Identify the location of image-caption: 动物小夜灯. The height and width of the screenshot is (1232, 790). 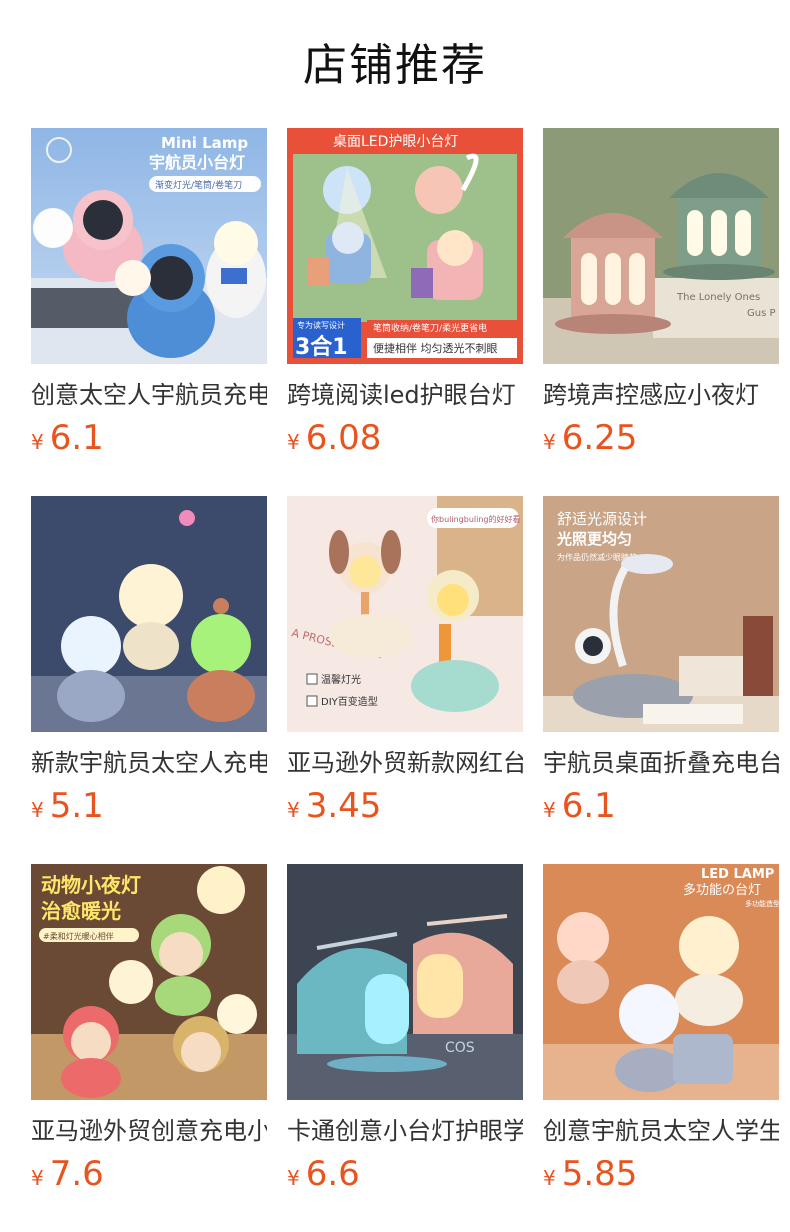
(91, 885).